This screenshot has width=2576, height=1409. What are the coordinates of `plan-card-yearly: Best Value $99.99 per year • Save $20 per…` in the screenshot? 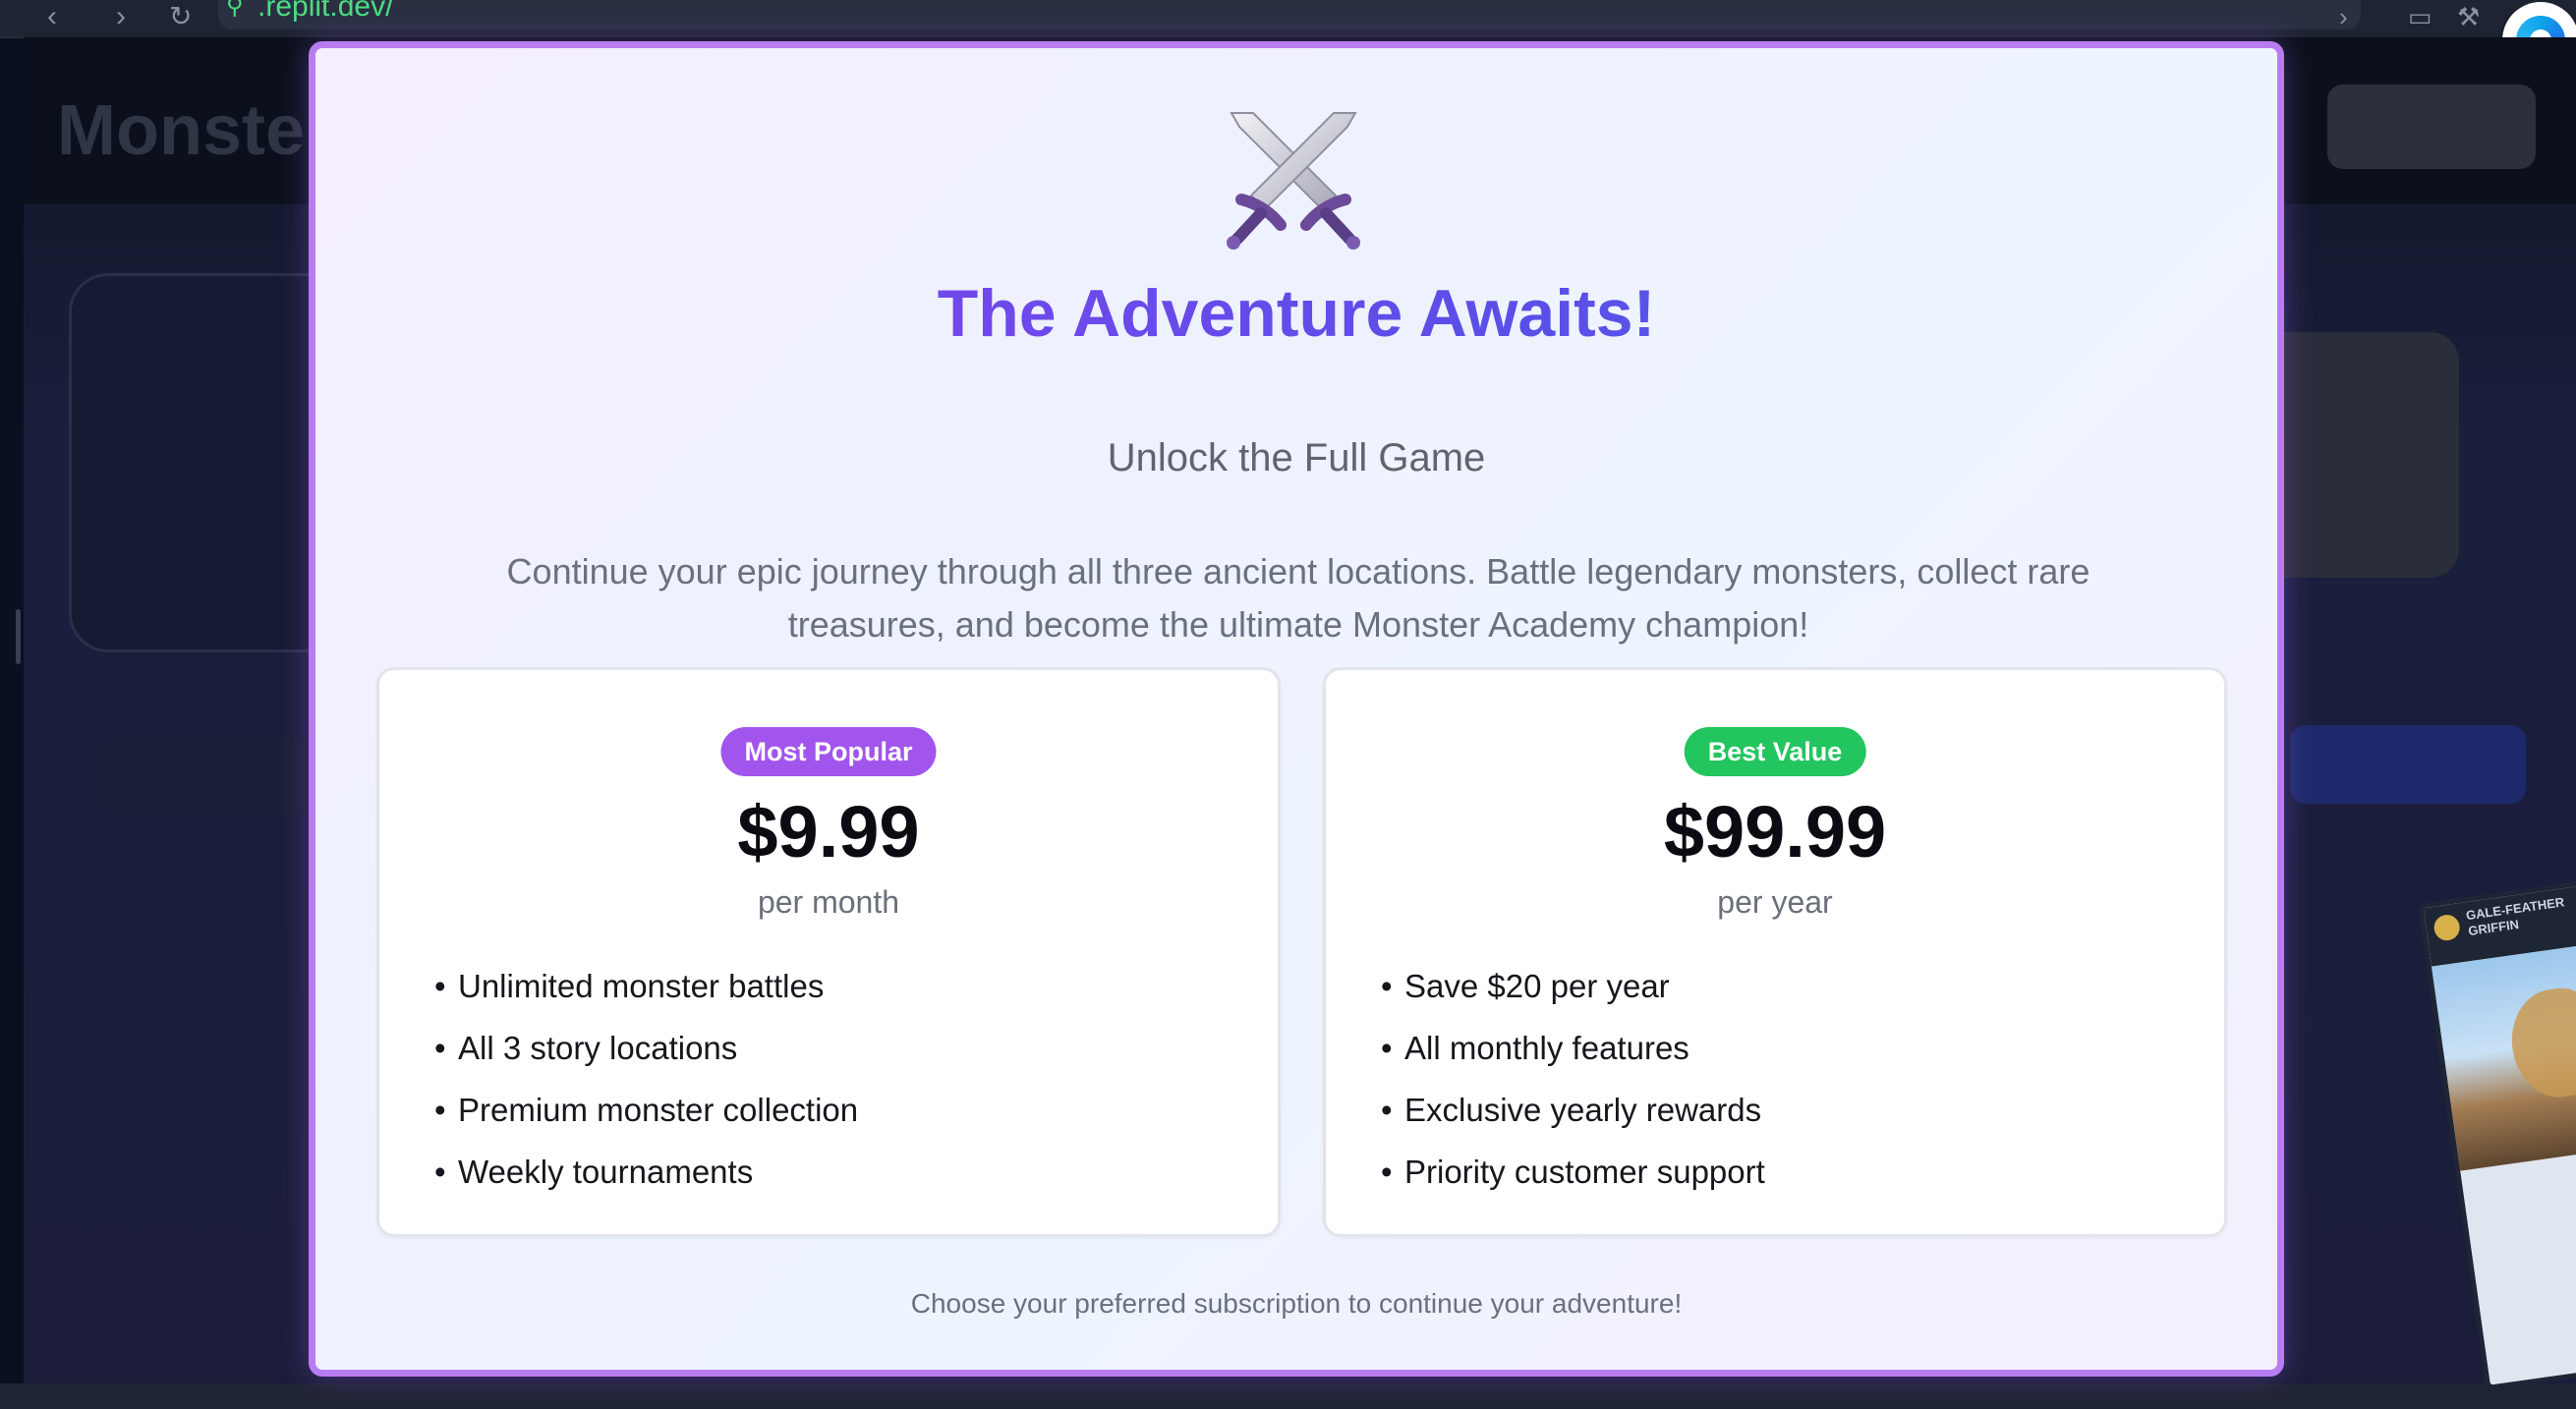 It's located at (1775, 952).